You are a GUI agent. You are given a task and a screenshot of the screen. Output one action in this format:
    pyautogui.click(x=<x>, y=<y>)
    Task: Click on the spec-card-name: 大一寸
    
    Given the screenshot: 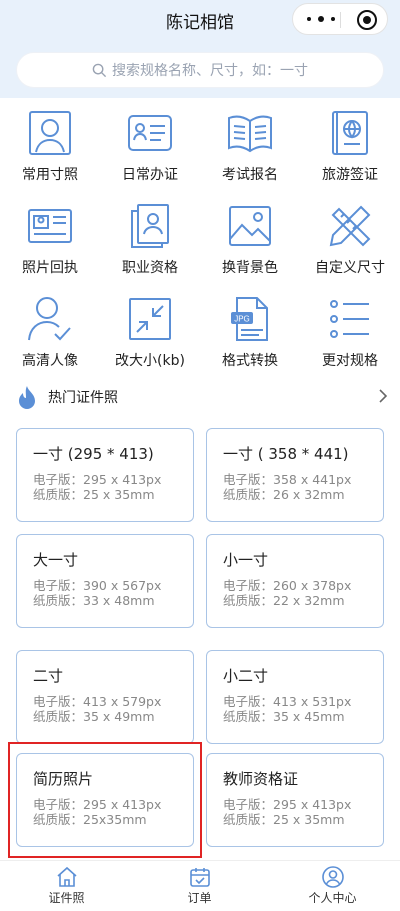 What is the action you would take?
    pyautogui.click(x=56, y=560)
    